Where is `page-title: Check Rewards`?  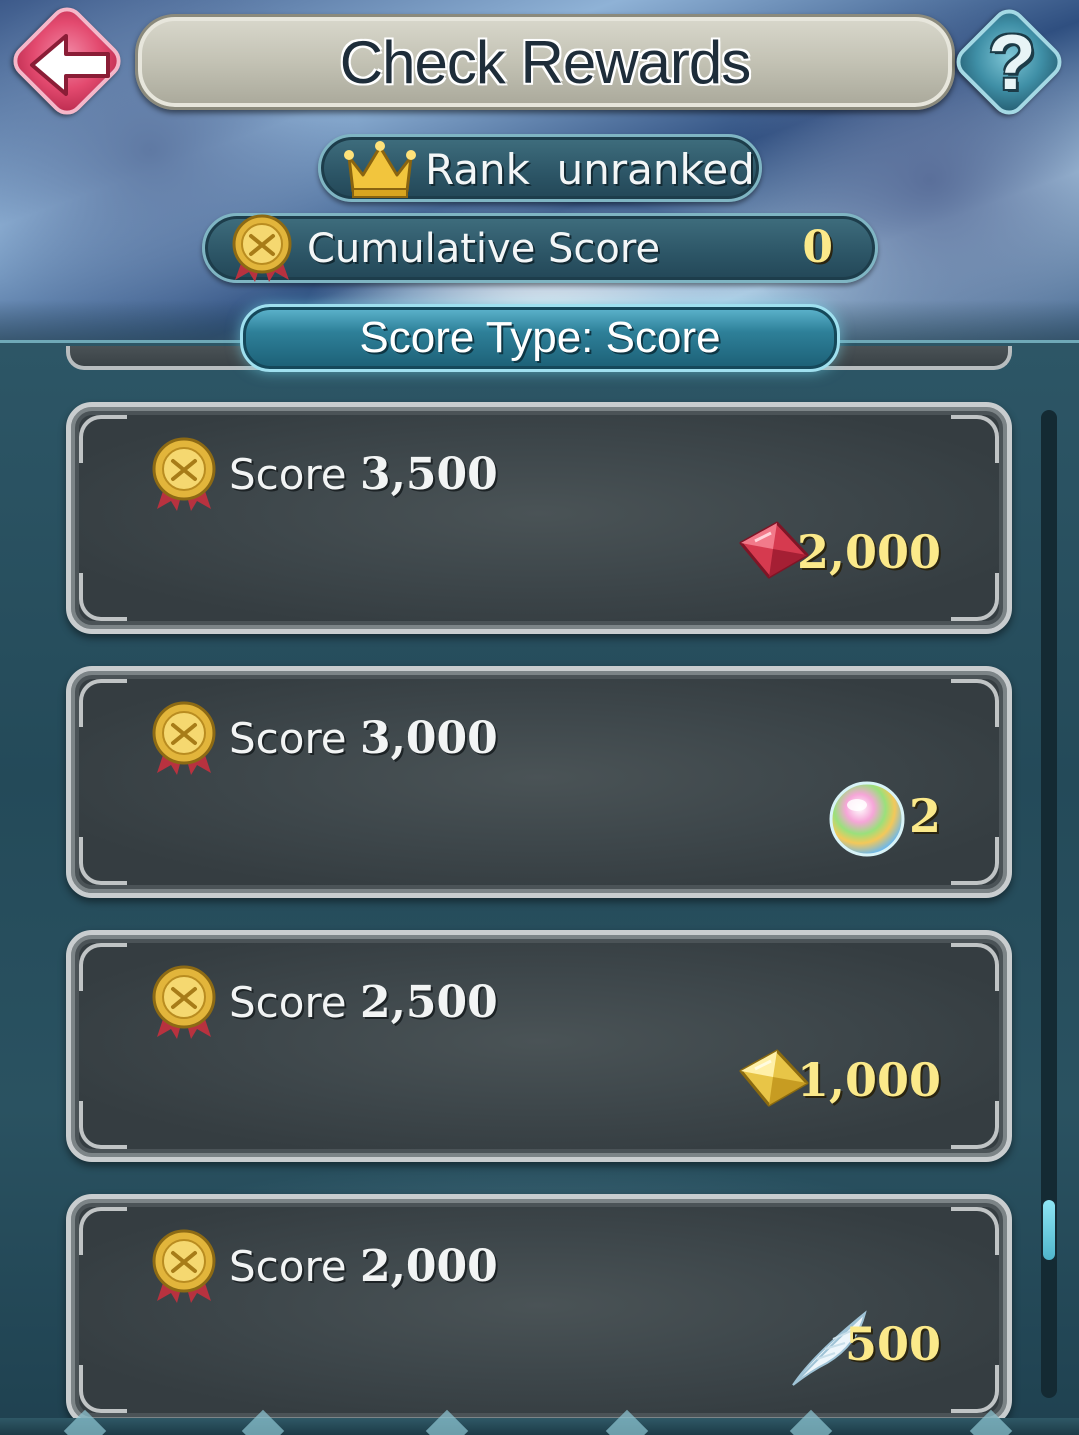 page-title: Check Rewards is located at coordinates (545, 62).